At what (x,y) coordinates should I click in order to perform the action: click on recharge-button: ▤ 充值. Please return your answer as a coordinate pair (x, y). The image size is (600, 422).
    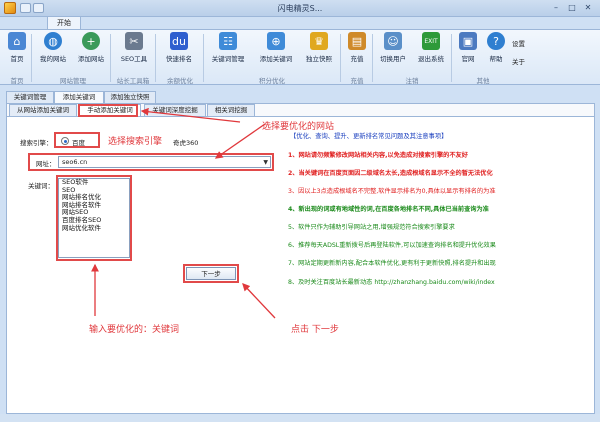
    Looking at the image, I should click on (357, 47).